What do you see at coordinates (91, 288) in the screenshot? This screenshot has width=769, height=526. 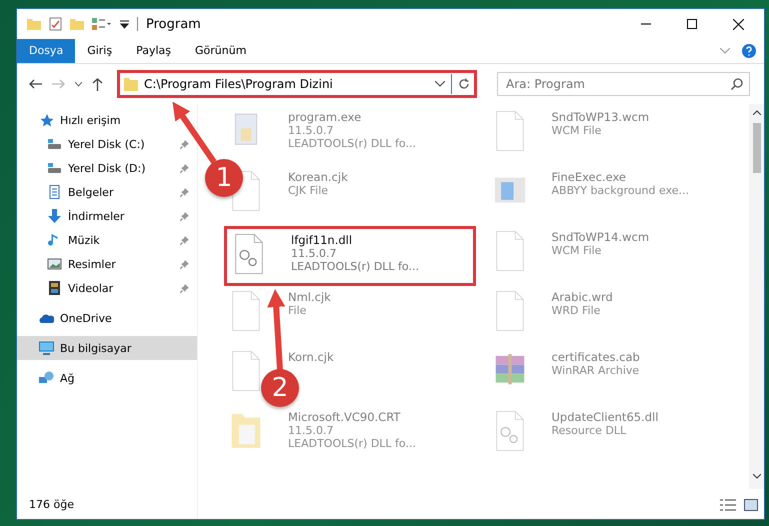 I see `sidebar-item: Videolar` at bounding box center [91, 288].